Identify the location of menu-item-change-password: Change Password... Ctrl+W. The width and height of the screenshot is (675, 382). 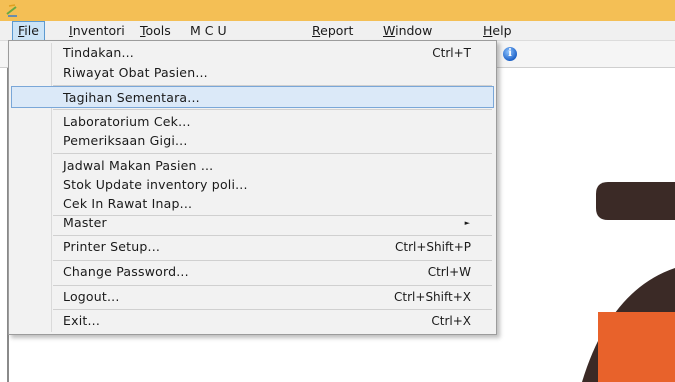
(252, 272).